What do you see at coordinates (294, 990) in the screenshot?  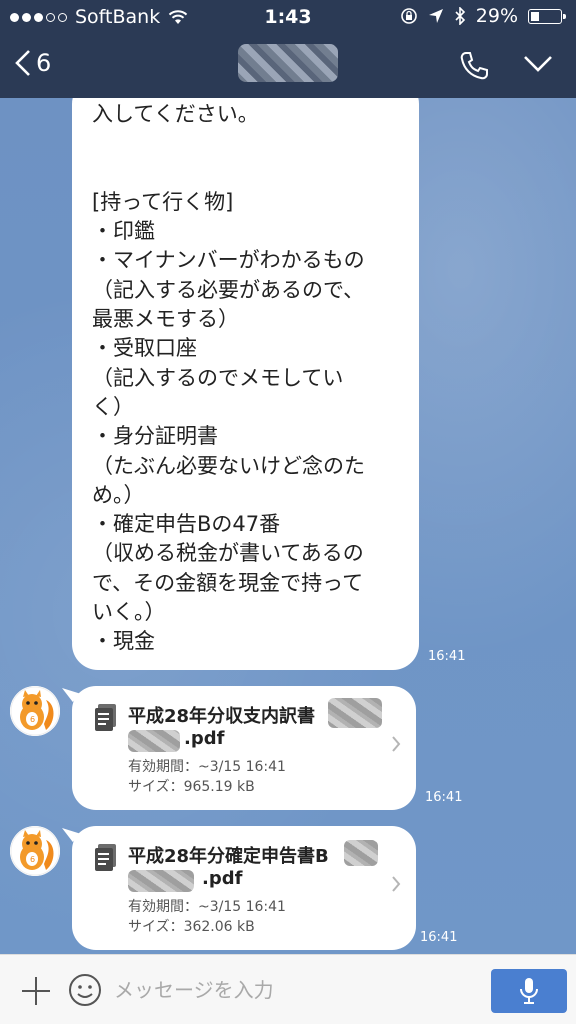 I see `message-input` at bounding box center [294, 990].